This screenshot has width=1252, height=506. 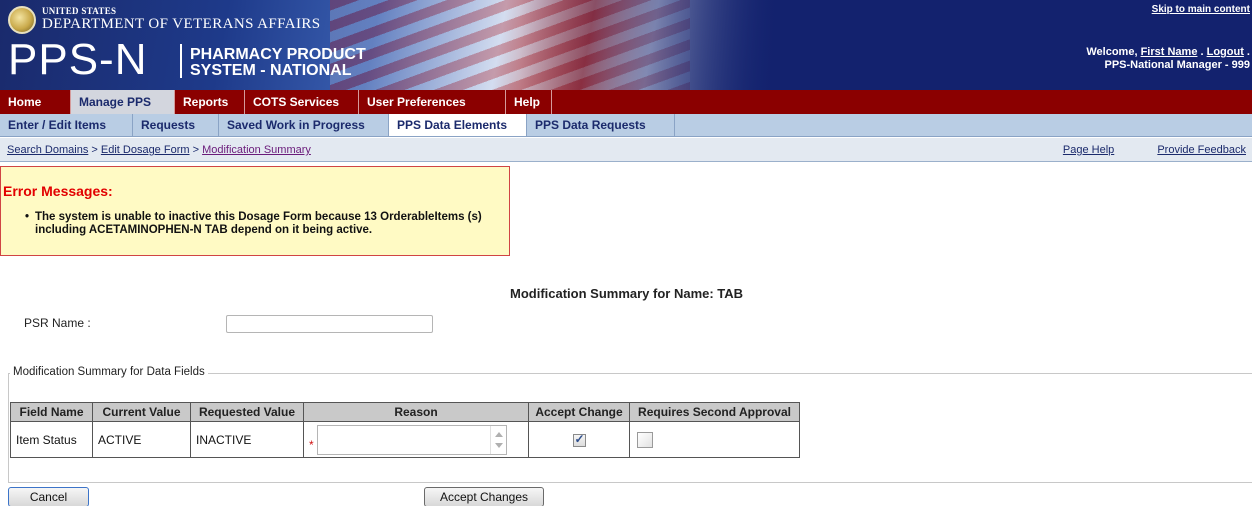 What do you see at coordinates (1201, 9) in the screenshot?
I see `skip-to-main-link: Skip to main content` at bounding box center [1201, 9].